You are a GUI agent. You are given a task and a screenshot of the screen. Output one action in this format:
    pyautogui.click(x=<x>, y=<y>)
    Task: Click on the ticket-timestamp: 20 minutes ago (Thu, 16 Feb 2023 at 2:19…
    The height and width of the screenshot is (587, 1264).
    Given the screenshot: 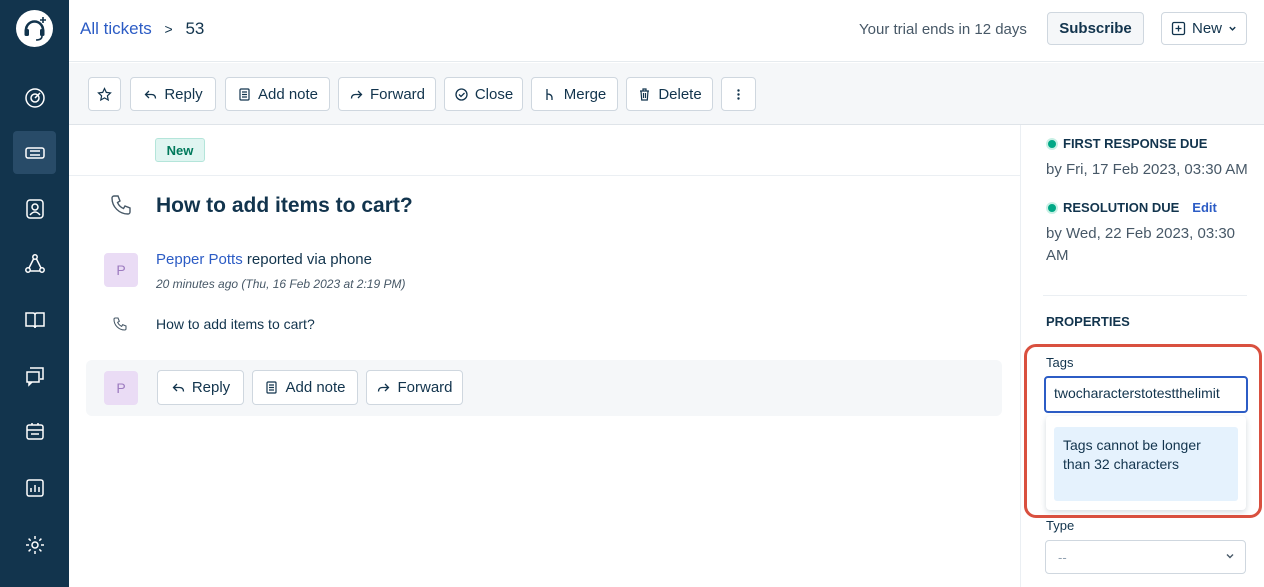 What is the action you would take?
    pyautogui.click(x=281, y=284)
    